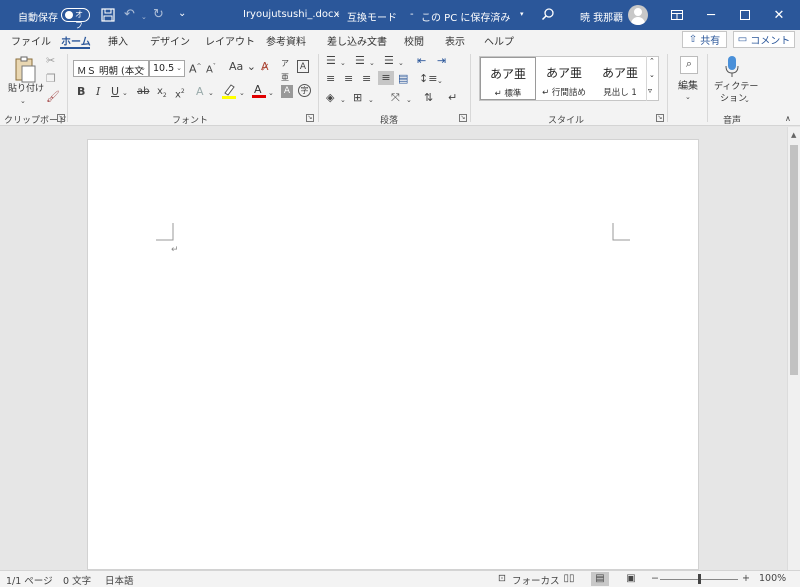  Describe the element at coordinates (421, 61) in the screenshot. I see `decrease-indent-icon: ⇤` at that location.